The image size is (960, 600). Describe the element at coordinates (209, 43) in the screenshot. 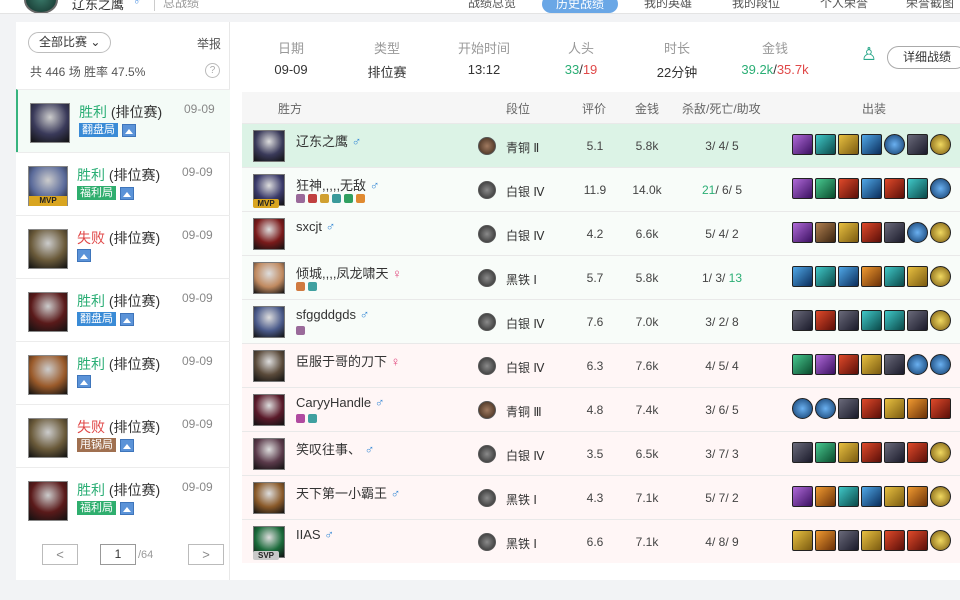

I see `report-link: 举报` at that location.